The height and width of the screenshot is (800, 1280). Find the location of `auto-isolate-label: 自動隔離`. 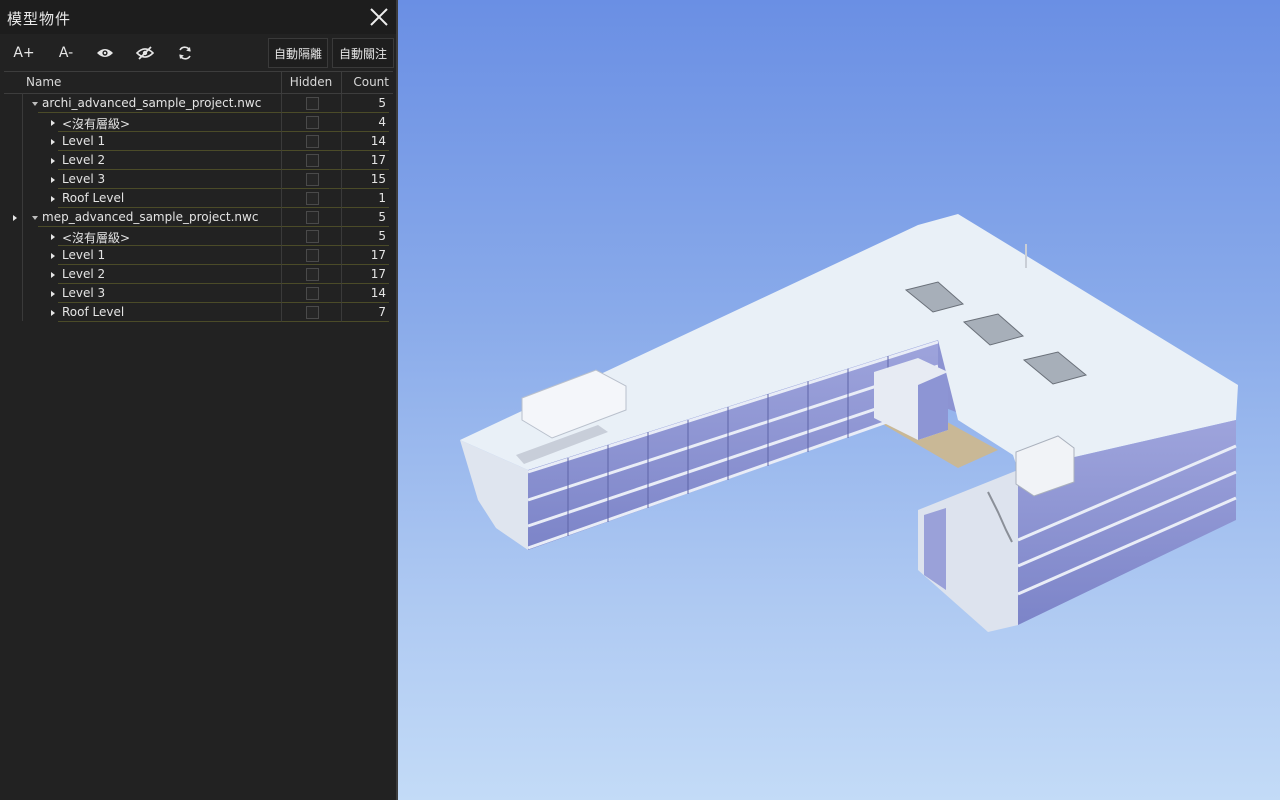

auto-isolate-label: 自動隔離 is located at coordinates (297, 53).